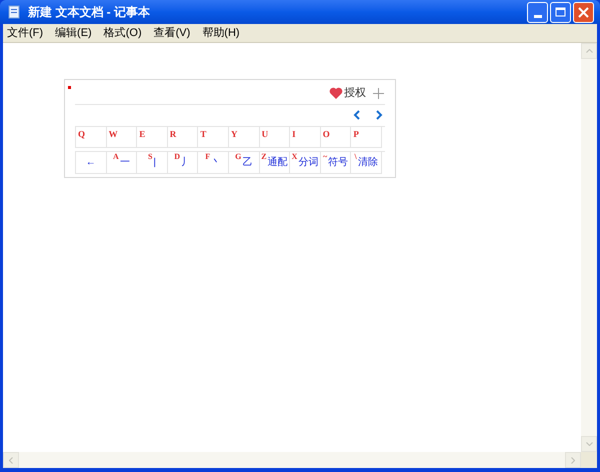 The width and height of the screenshot is (600, 472). I want to click on key-letter: G, so click(238, 157).